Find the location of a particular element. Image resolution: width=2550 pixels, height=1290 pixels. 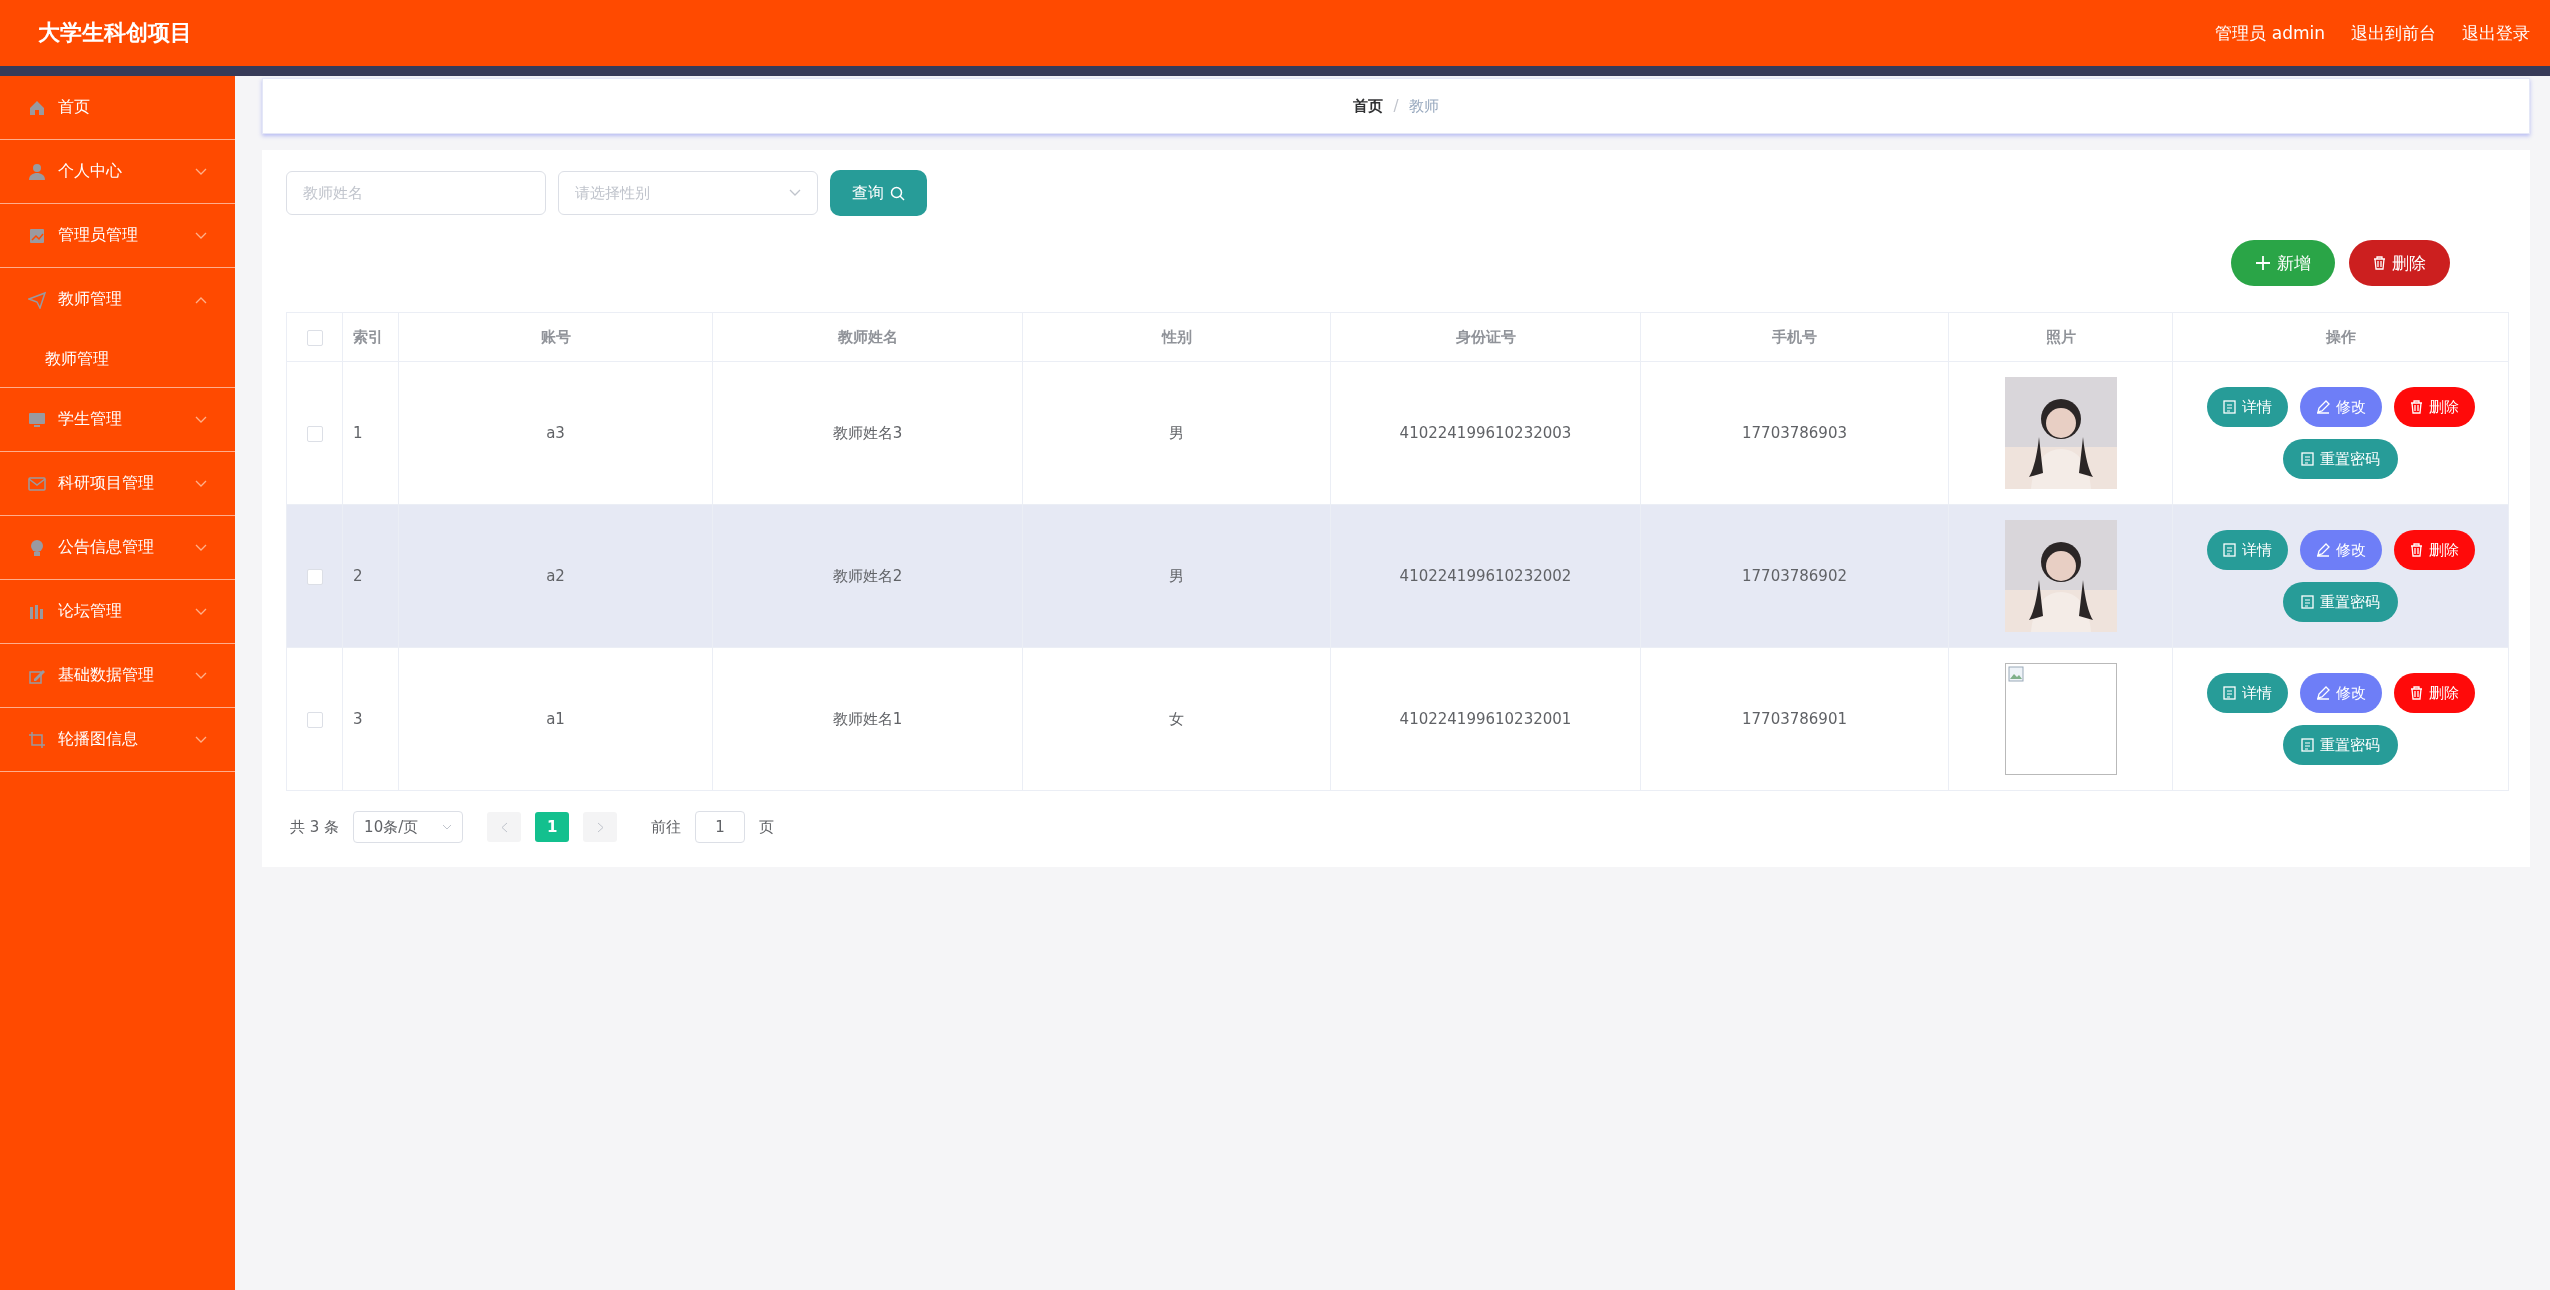

next-page-button is located at coordinates (600, 827).